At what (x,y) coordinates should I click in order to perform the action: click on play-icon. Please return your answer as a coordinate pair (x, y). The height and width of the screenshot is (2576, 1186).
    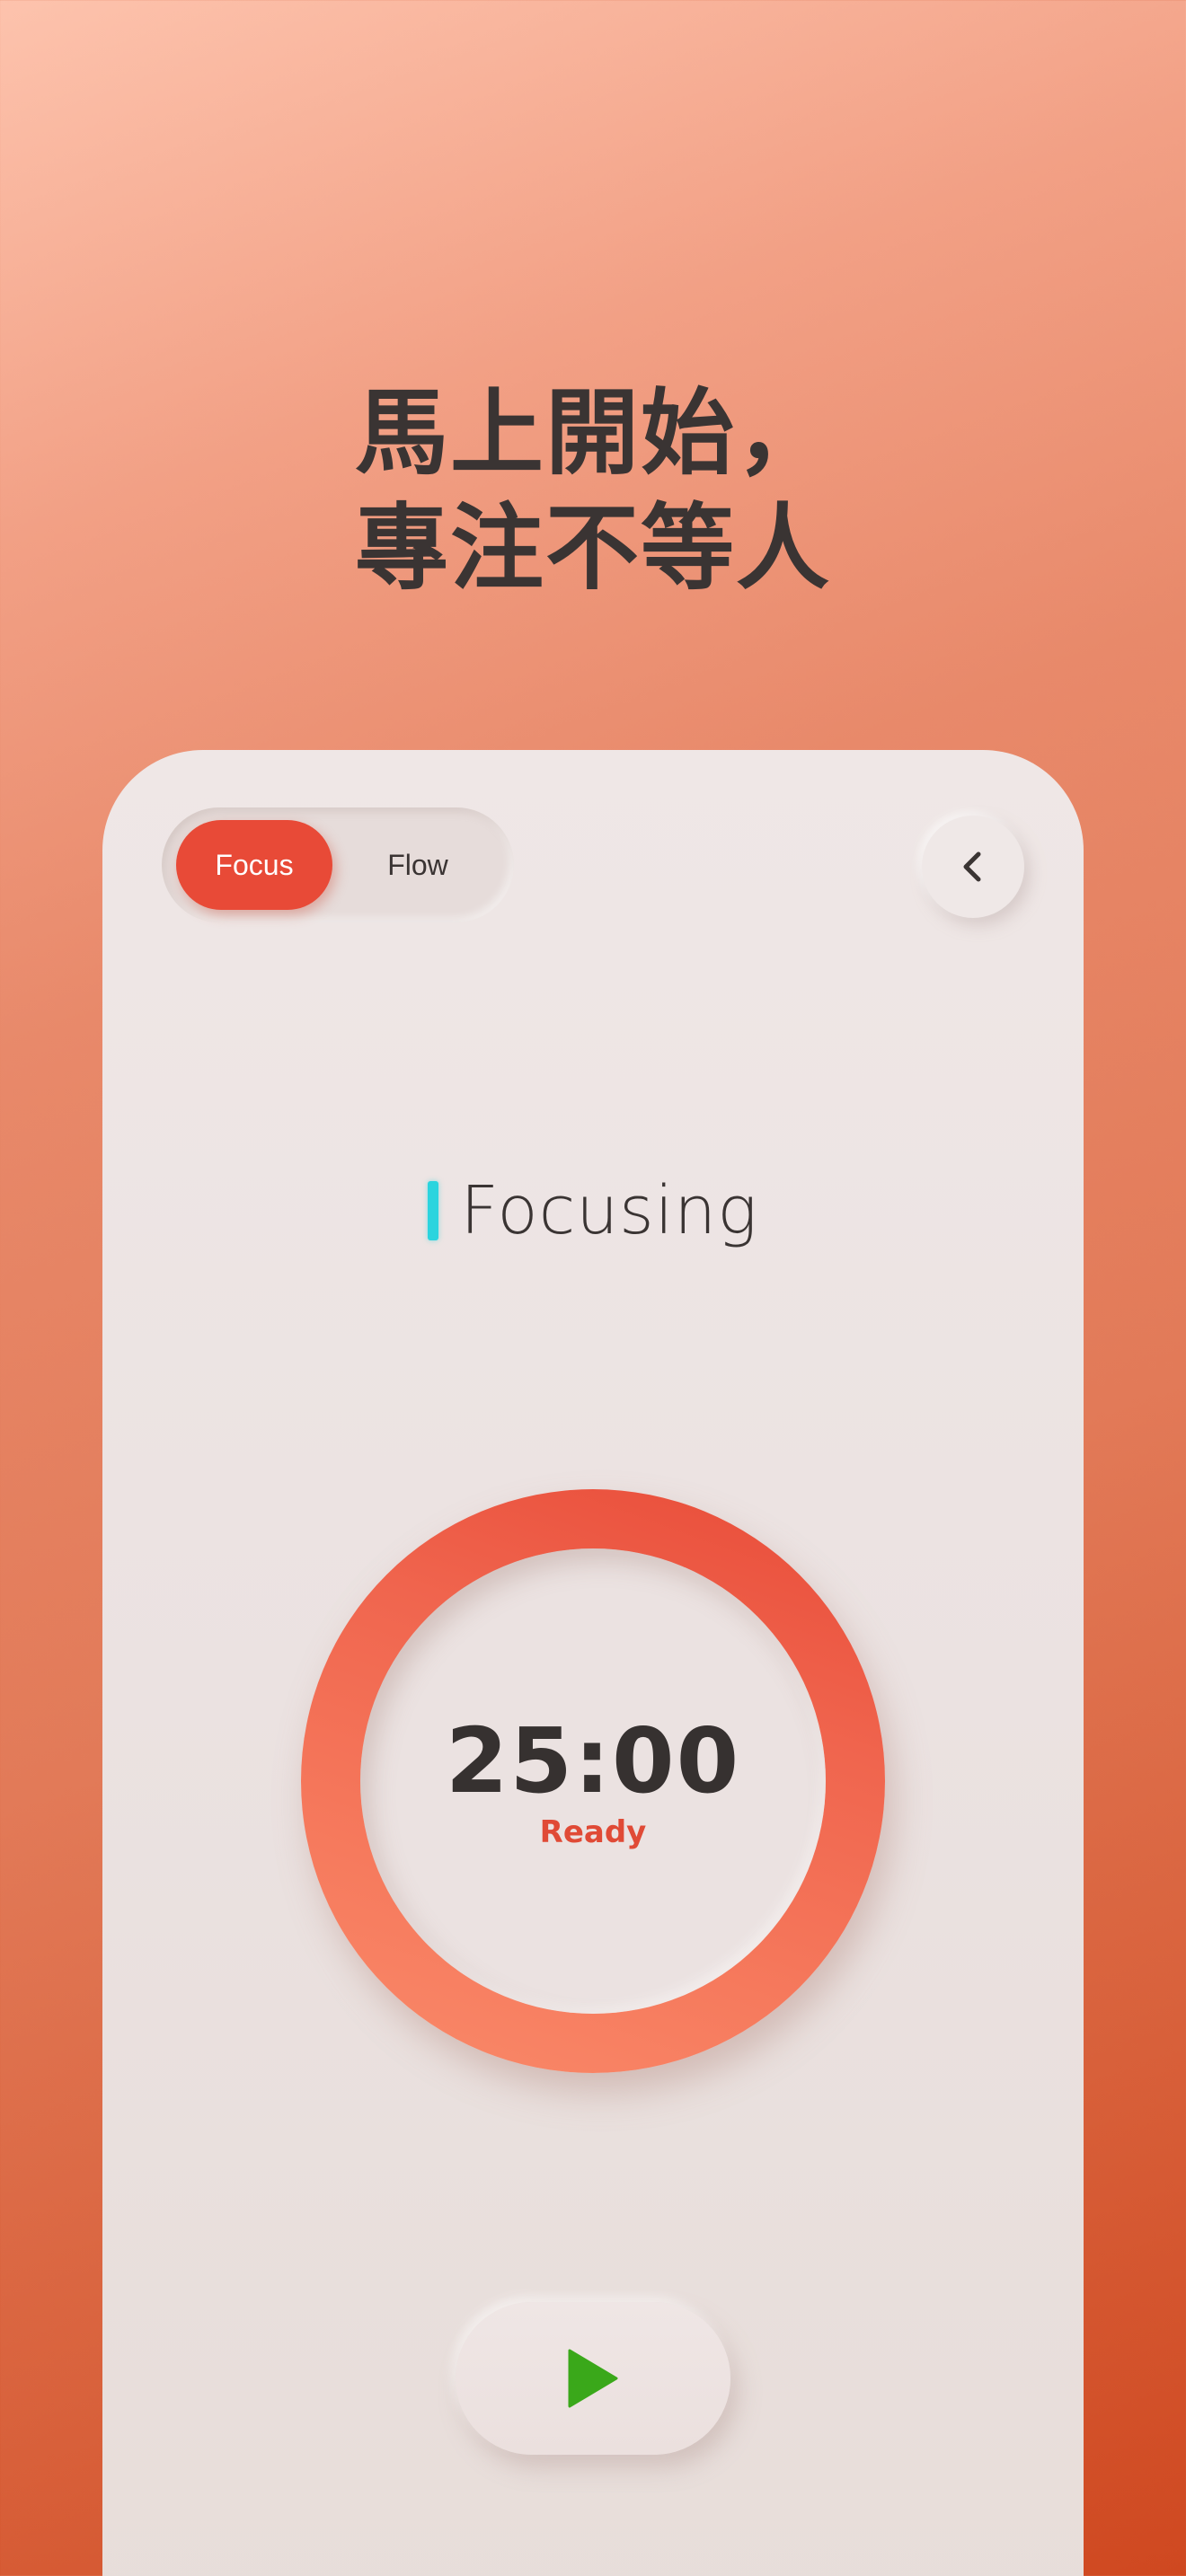
    Looking at the image, I should click on (593, 2378).